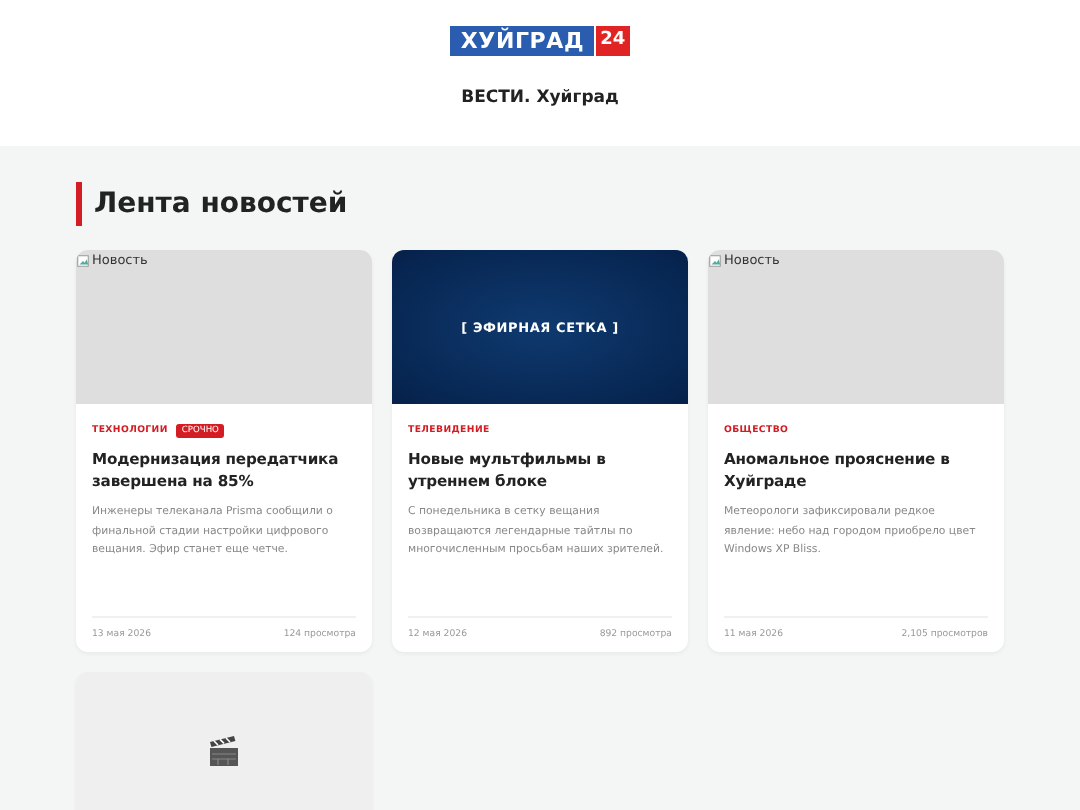 The image size is (1080, 810). Describe the element at coordinates (79, 204) in the screenshot. I see `section-accent-bar` at that location.